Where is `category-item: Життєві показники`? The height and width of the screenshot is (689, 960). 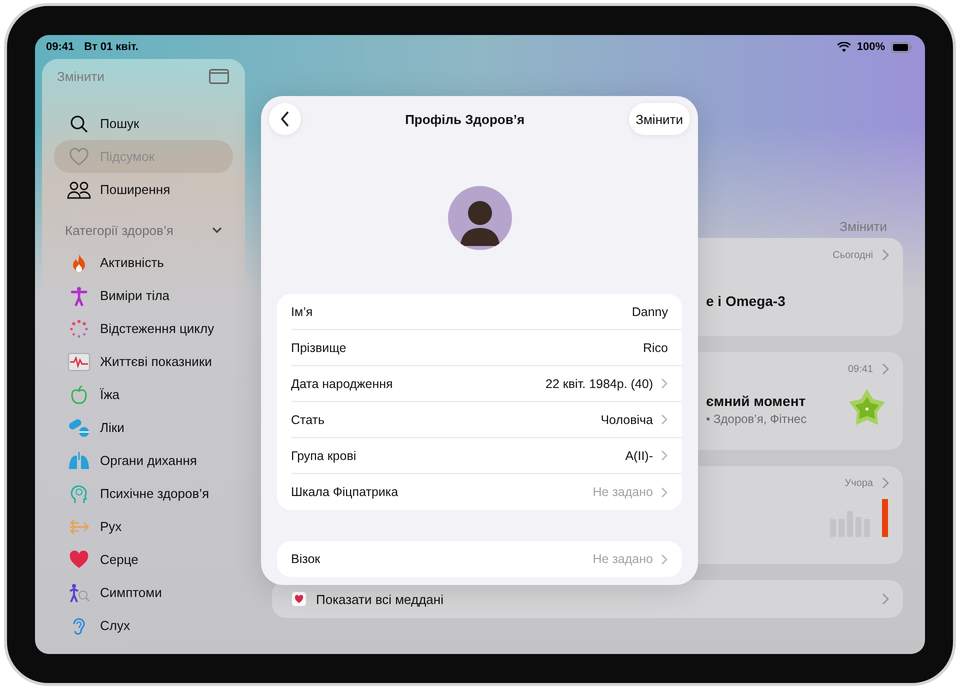 category-item: Життєві показники is located at coordinates (143, 361).